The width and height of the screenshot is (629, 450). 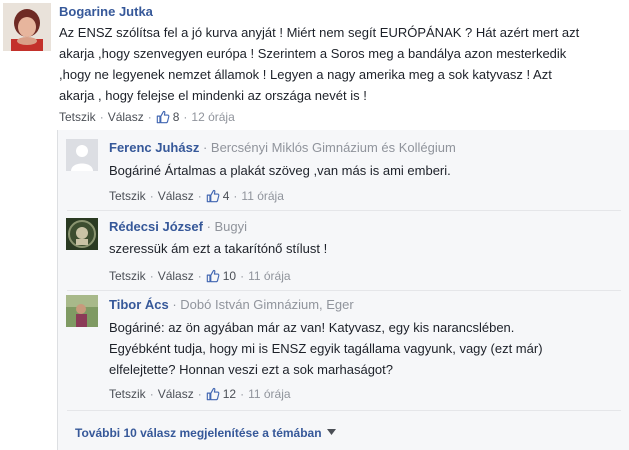 What do you see at coordinates (231, 226) in the screenshot?
I see `reply-affiliation: Bugyi` at bounding box center [231, 226].